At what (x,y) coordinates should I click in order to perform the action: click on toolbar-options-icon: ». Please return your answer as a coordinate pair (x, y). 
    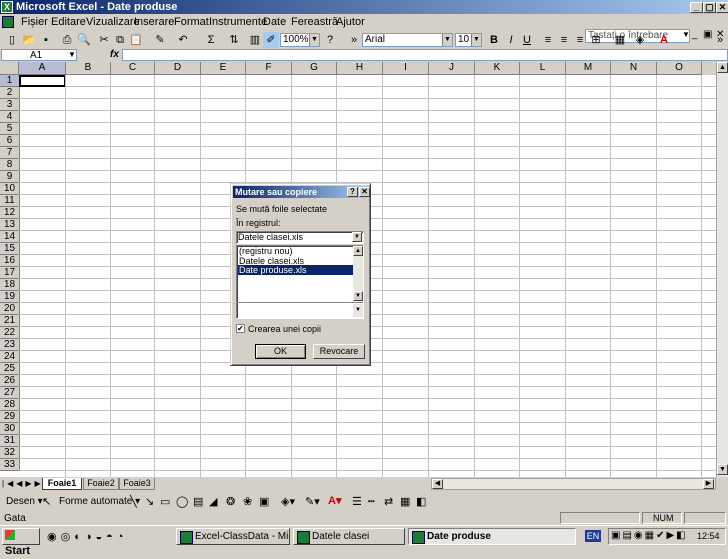
    Looking at the image, I should click on (354, 40).